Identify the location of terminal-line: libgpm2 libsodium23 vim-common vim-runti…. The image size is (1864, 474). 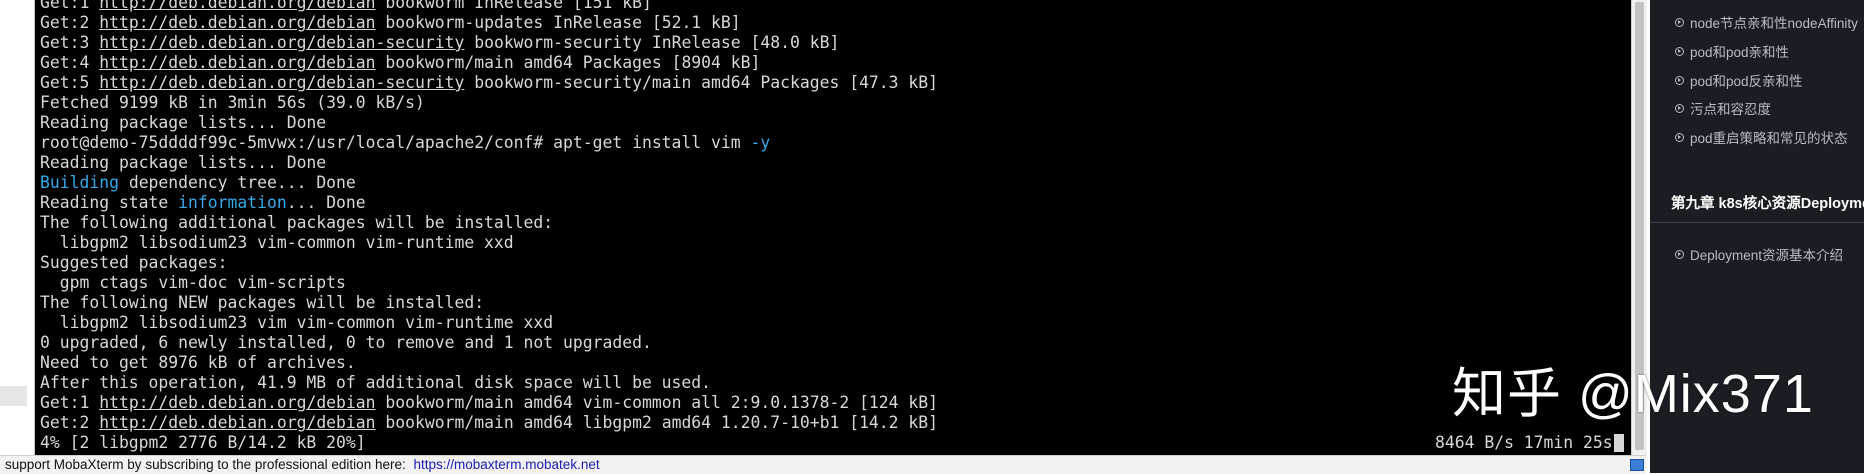
(835, 243).